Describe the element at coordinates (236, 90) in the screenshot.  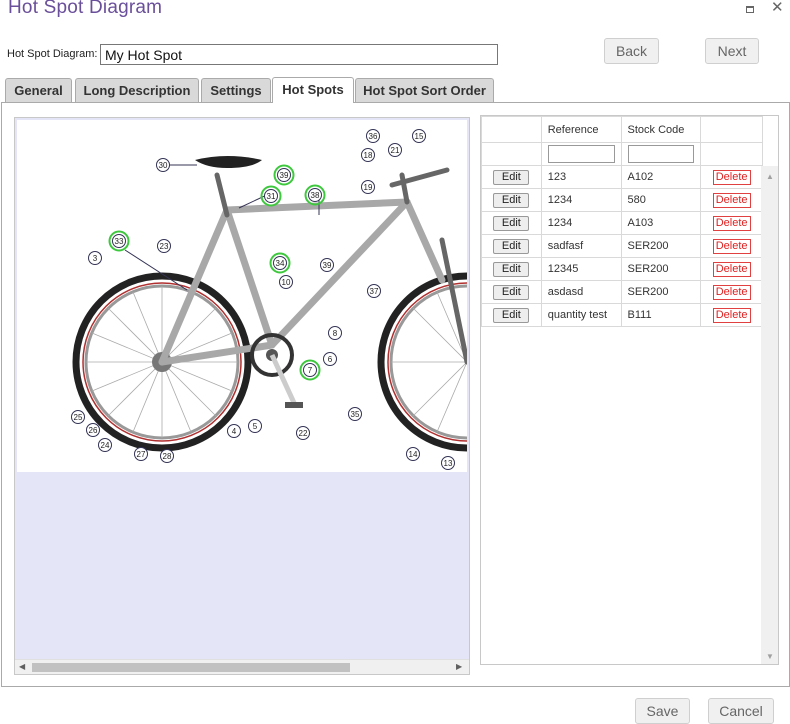
I see `tab-settings: Settings` at that location.